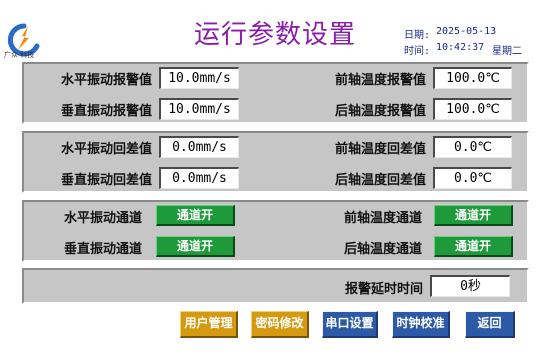 This screenshot has height=360, width=544. What do you see at coordinates (102, 218) in the screenshot?
I see `h-vib-channel-label: 水平振动通道` at bounding box center [102, 218].